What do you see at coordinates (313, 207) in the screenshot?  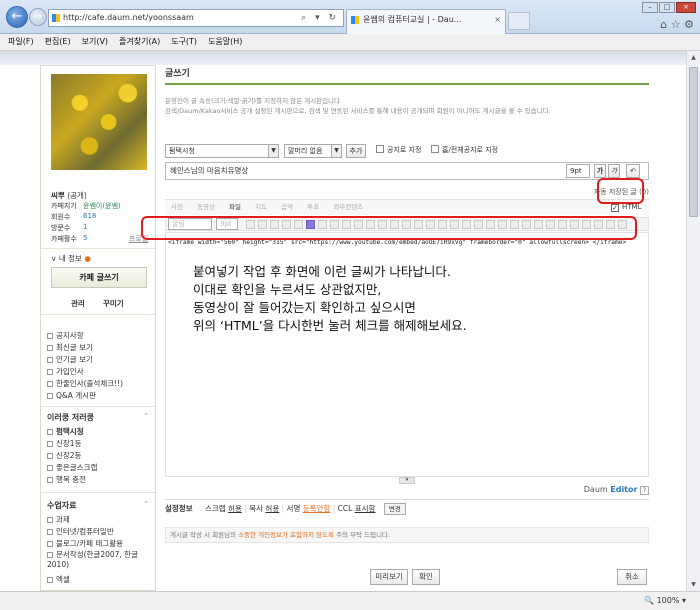 I see `attach-vote-button: 투표` at bounding box center [313, 207].